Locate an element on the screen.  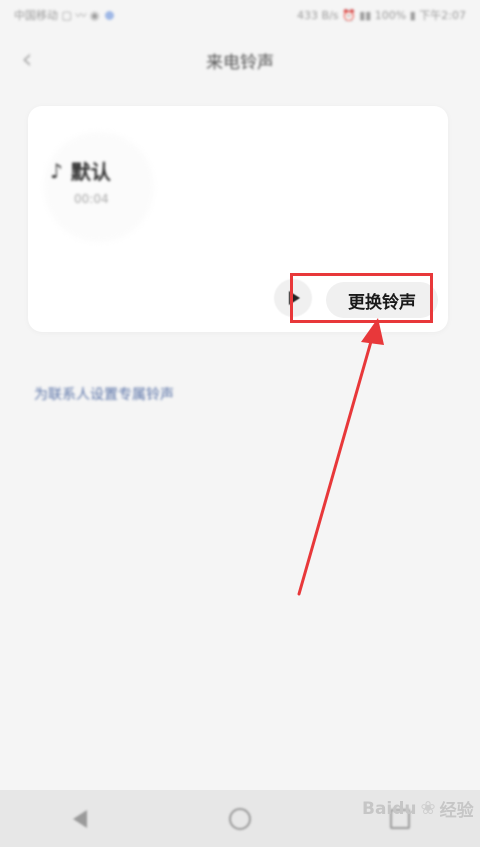
status-left: 中国移动 ▢ 〰 ◉ is located at coordinates (64, 15).